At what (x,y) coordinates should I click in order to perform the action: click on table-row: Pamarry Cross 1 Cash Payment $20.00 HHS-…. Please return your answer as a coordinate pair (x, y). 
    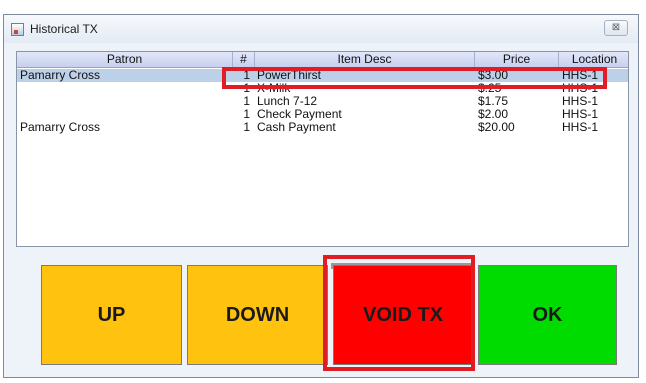
    Looking at the image, I should click on (322, 127).